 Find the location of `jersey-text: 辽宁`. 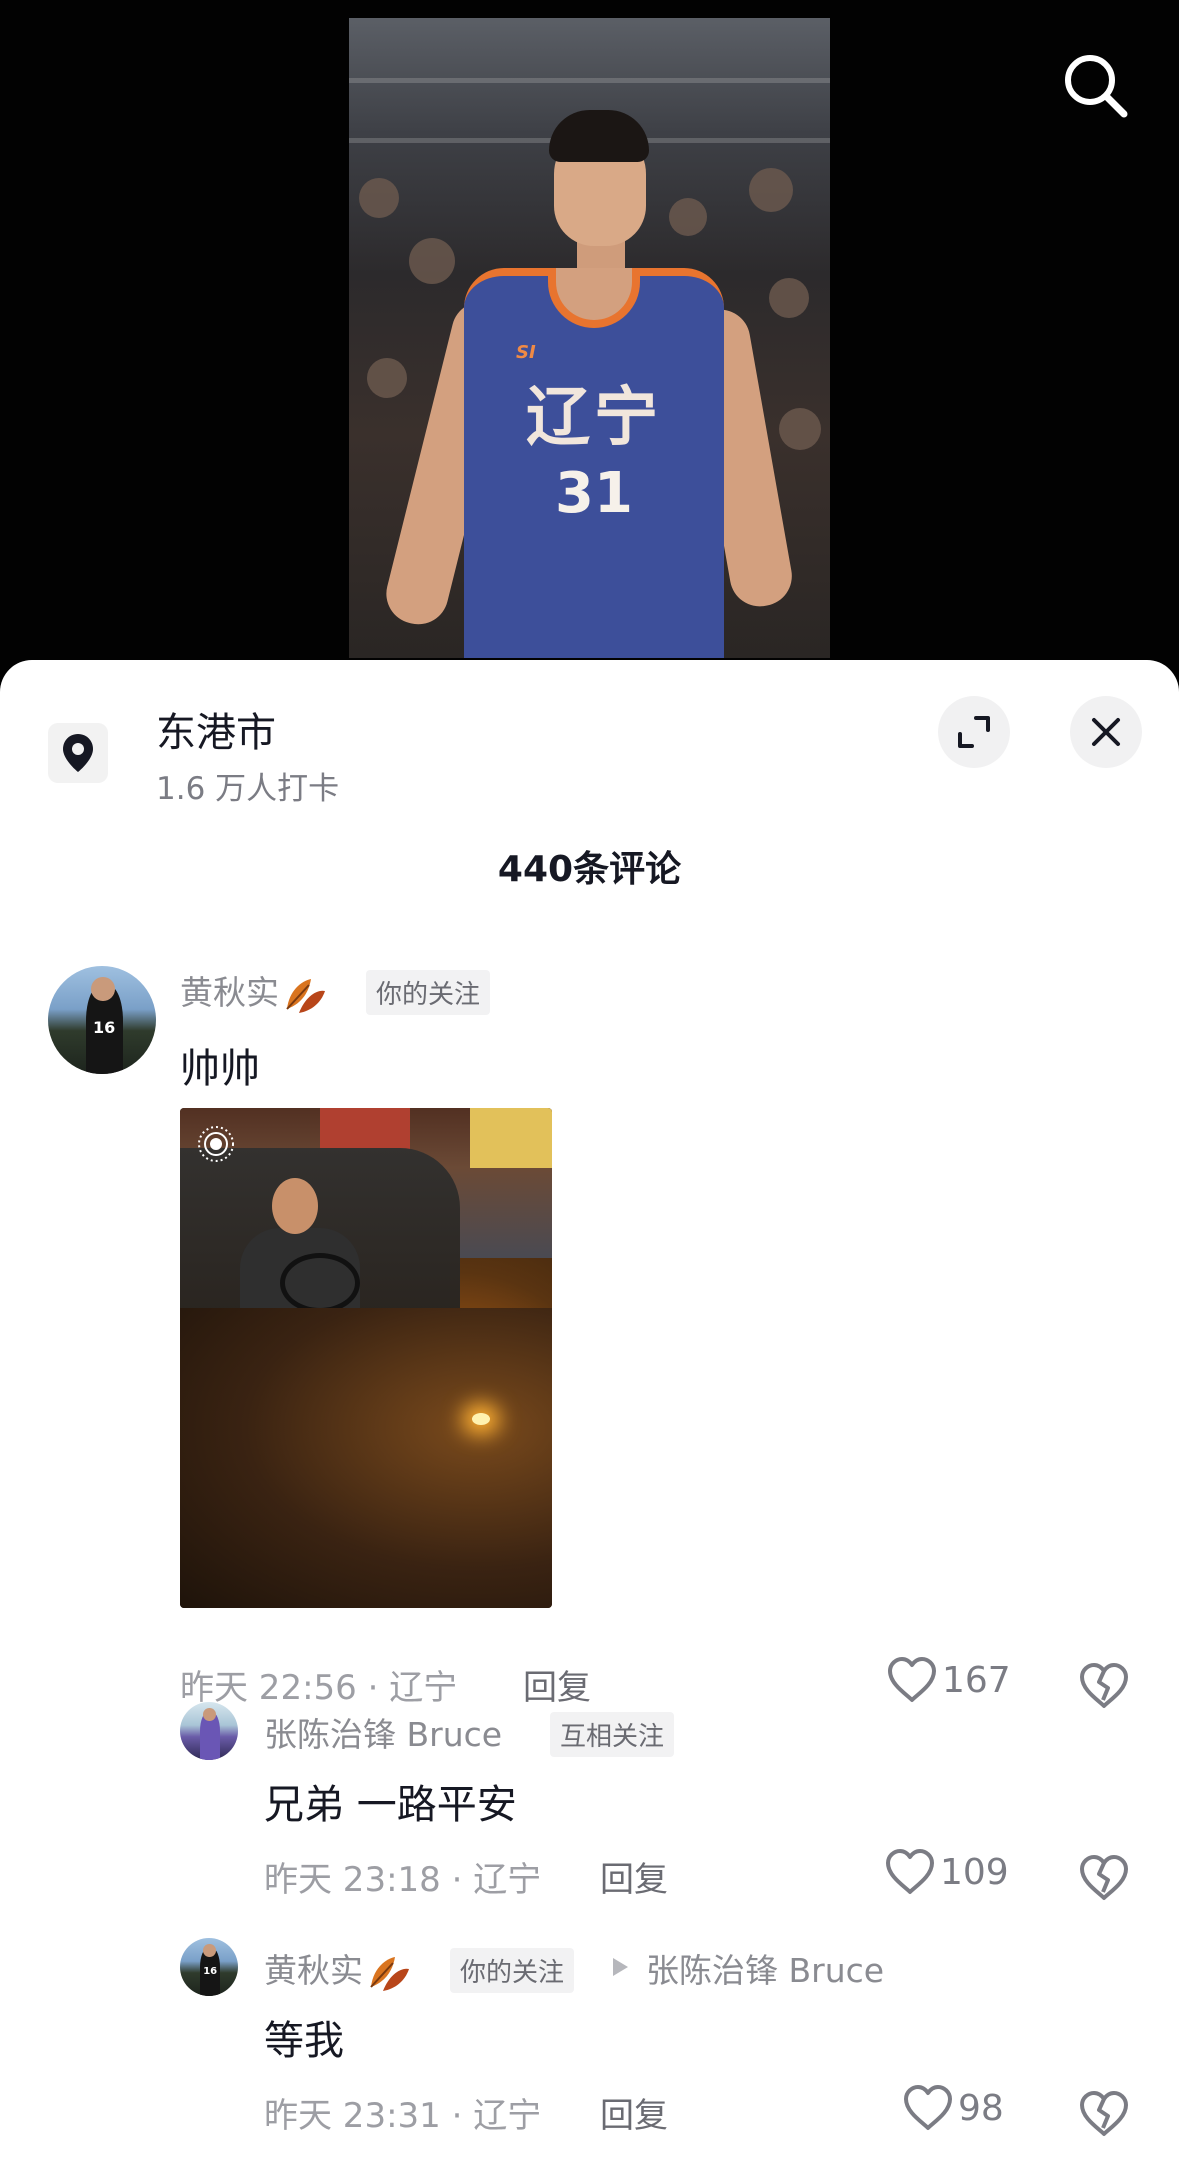

jersey-text: 辽宁 is located at coordinates (594, 417).